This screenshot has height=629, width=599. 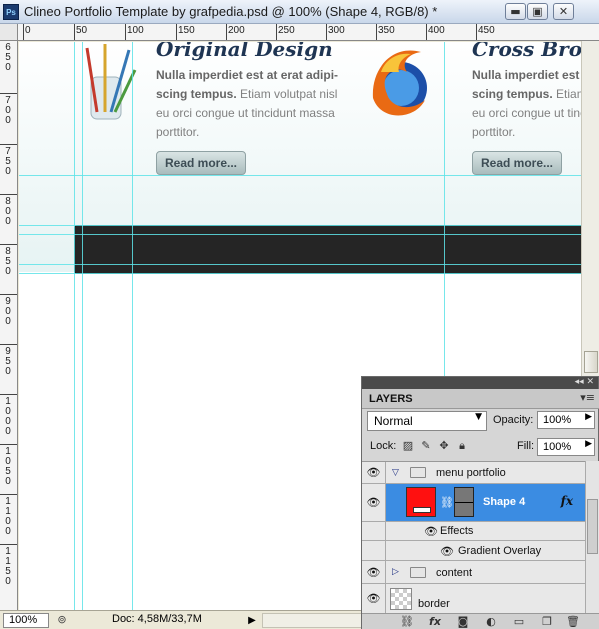 I want to click on ruler-label: 50, so click(x=82, y=30).